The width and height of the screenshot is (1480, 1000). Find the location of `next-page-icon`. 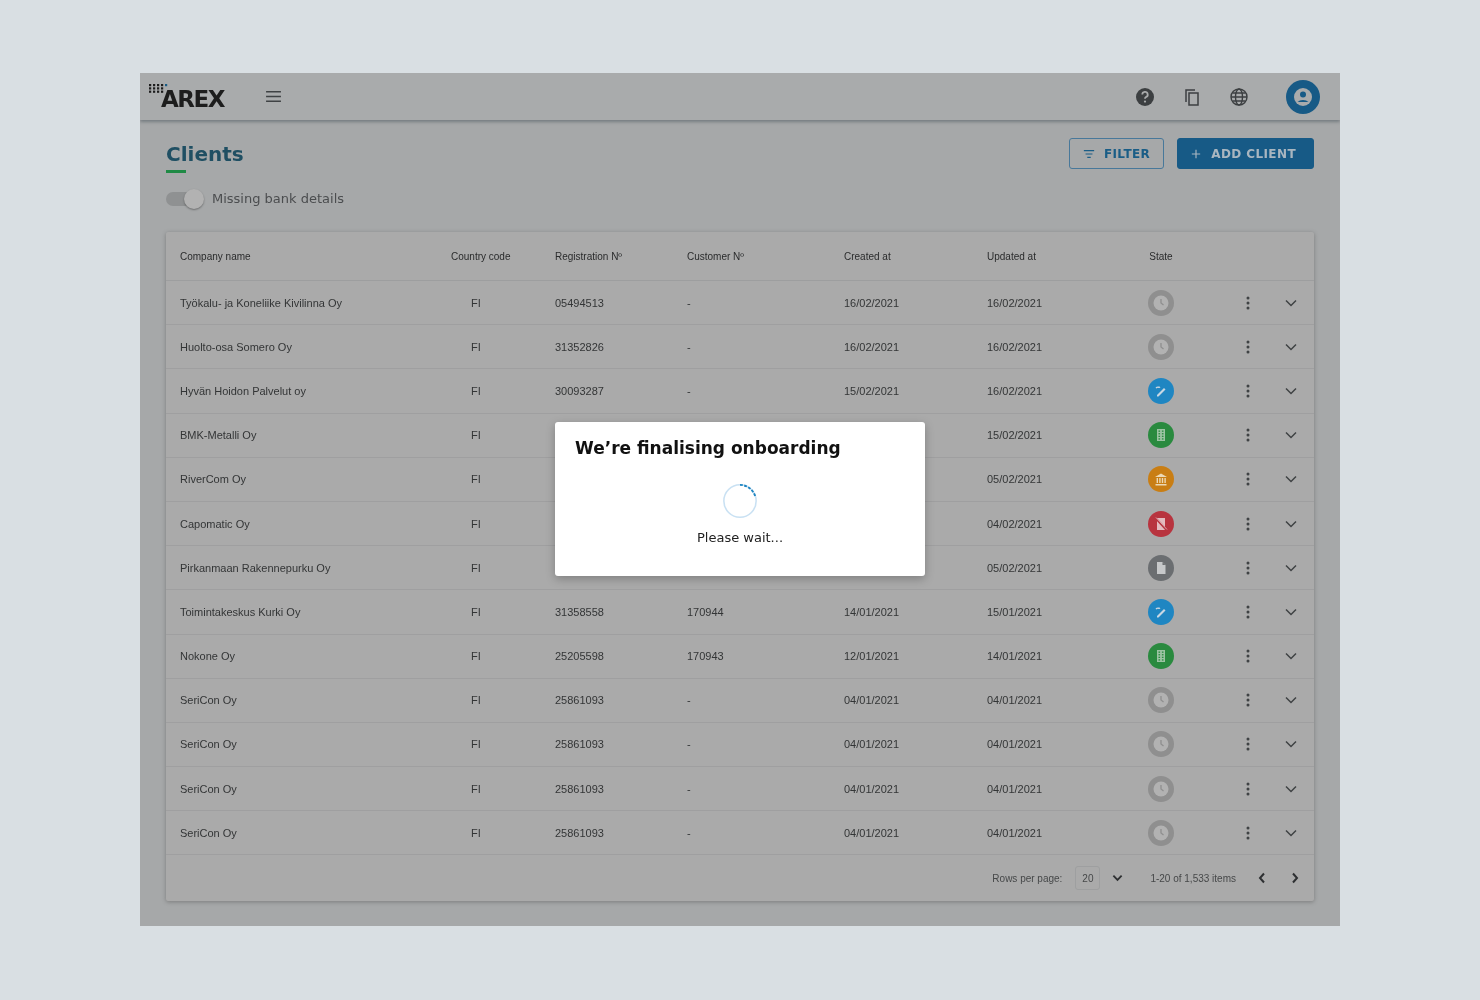

next-page-icon is located at coordinates (1295, 878).